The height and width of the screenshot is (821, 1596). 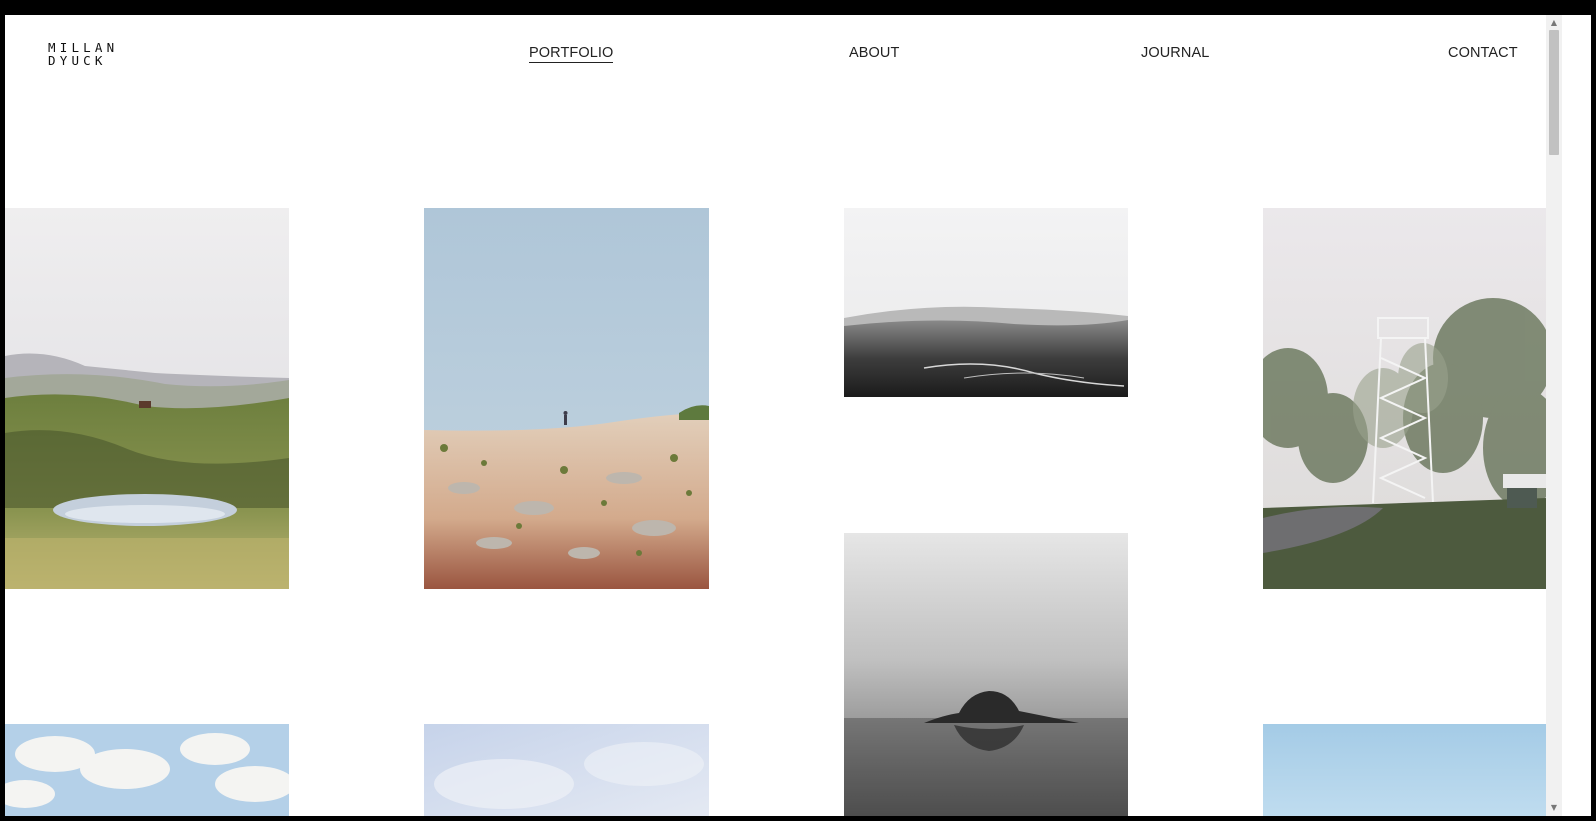 I want to click on nav-about-link: ABOUT, so click(x=874, y=53).